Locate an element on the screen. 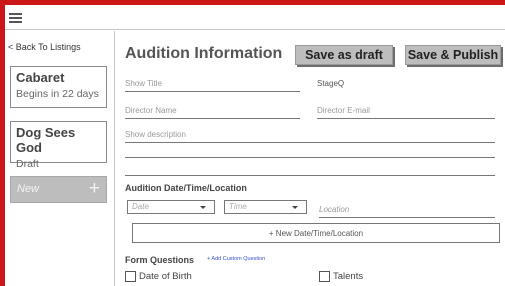  show-description-field: Show description is located at coordinates (310, 136).